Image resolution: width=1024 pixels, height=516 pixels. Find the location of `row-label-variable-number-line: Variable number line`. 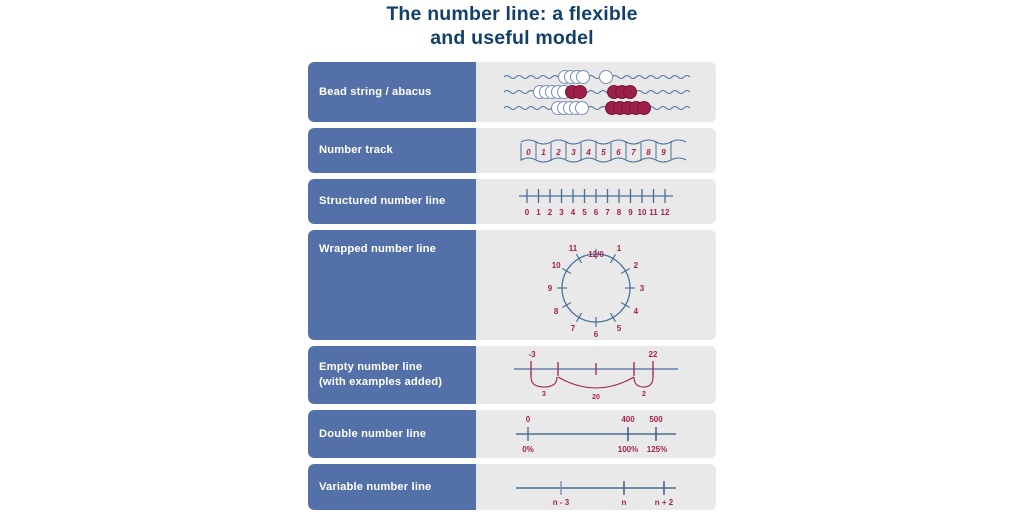

row-label-variable-number-line: Variable number line is located at coordinates (392, 487).